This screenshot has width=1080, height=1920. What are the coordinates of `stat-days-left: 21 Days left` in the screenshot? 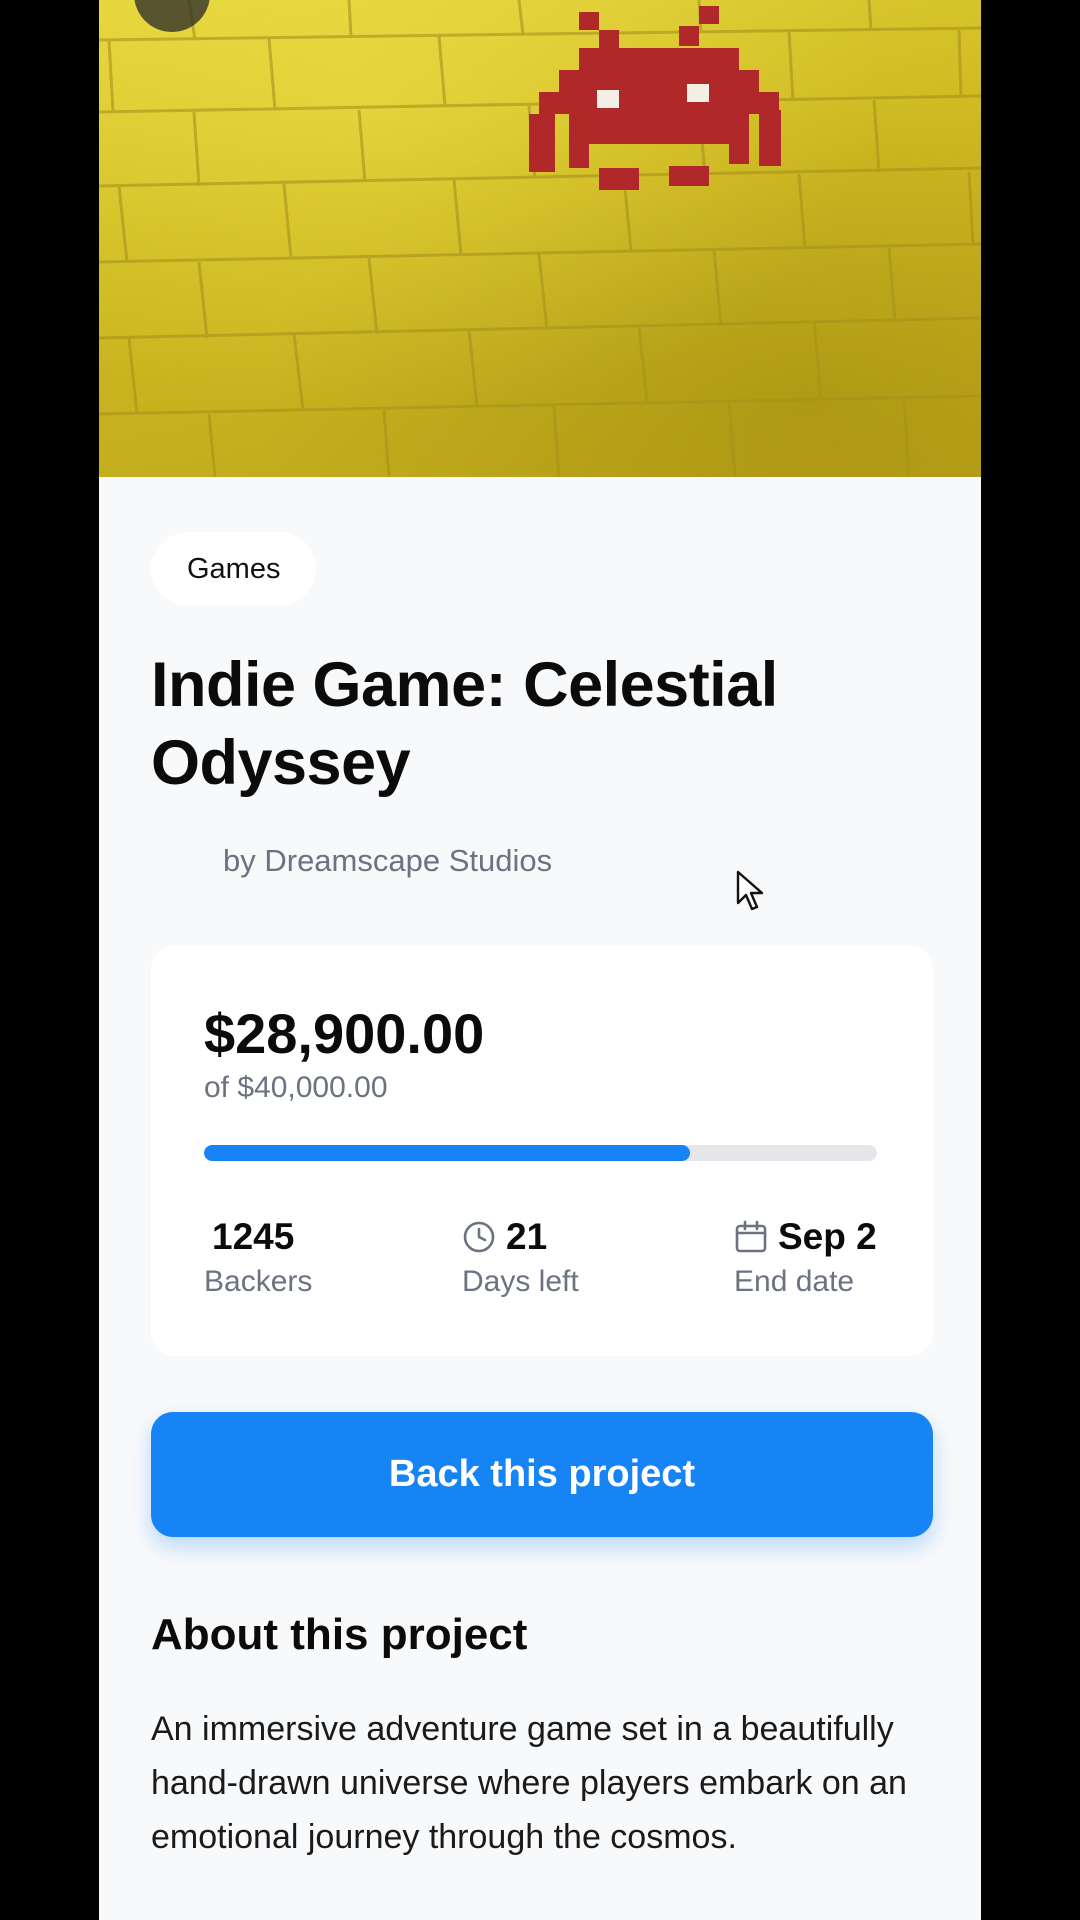 It's located at (520, 1257).